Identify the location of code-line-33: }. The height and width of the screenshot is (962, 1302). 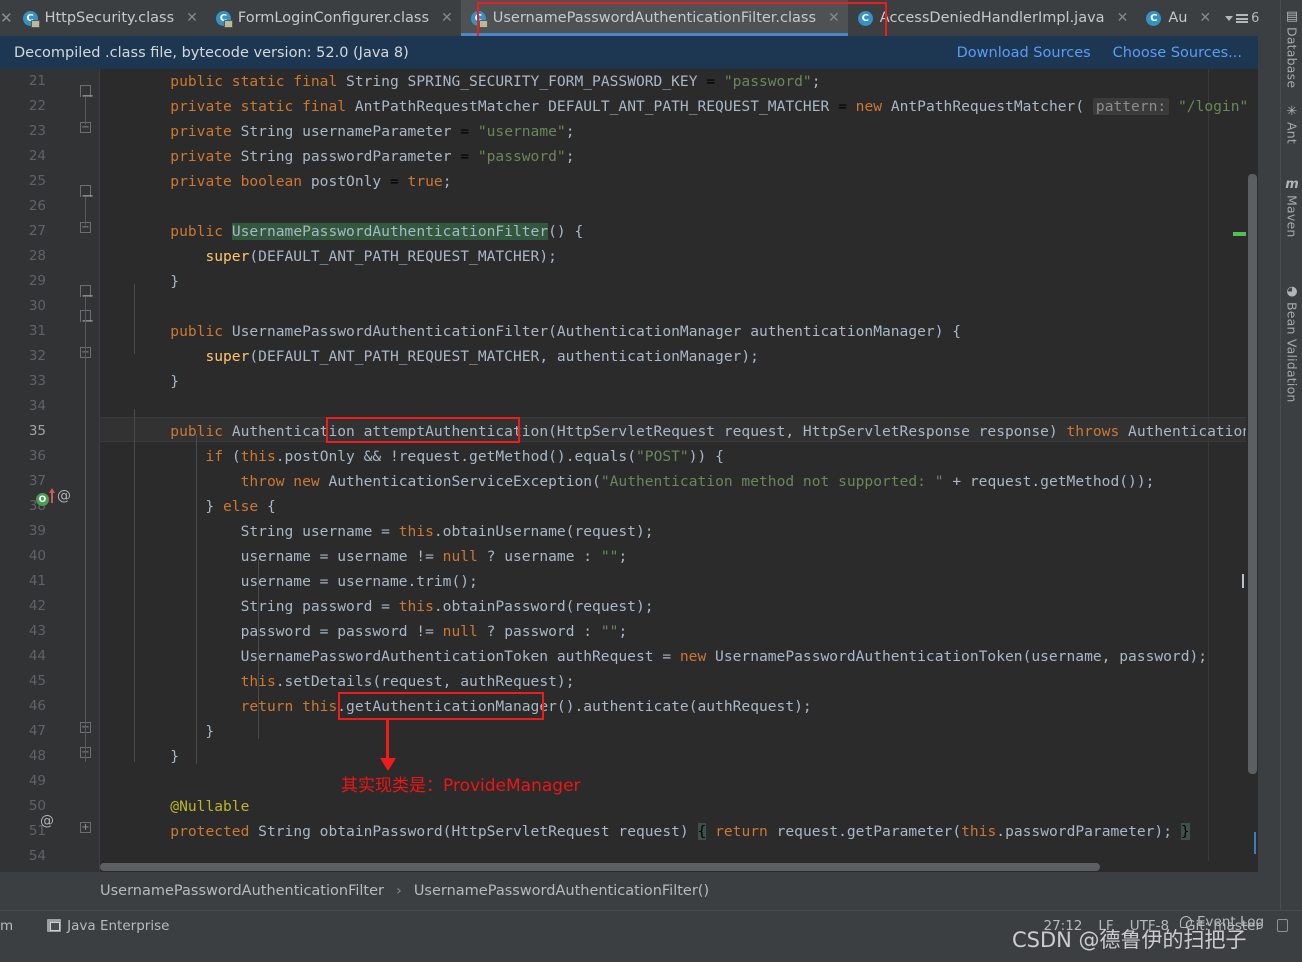
(140, 381).